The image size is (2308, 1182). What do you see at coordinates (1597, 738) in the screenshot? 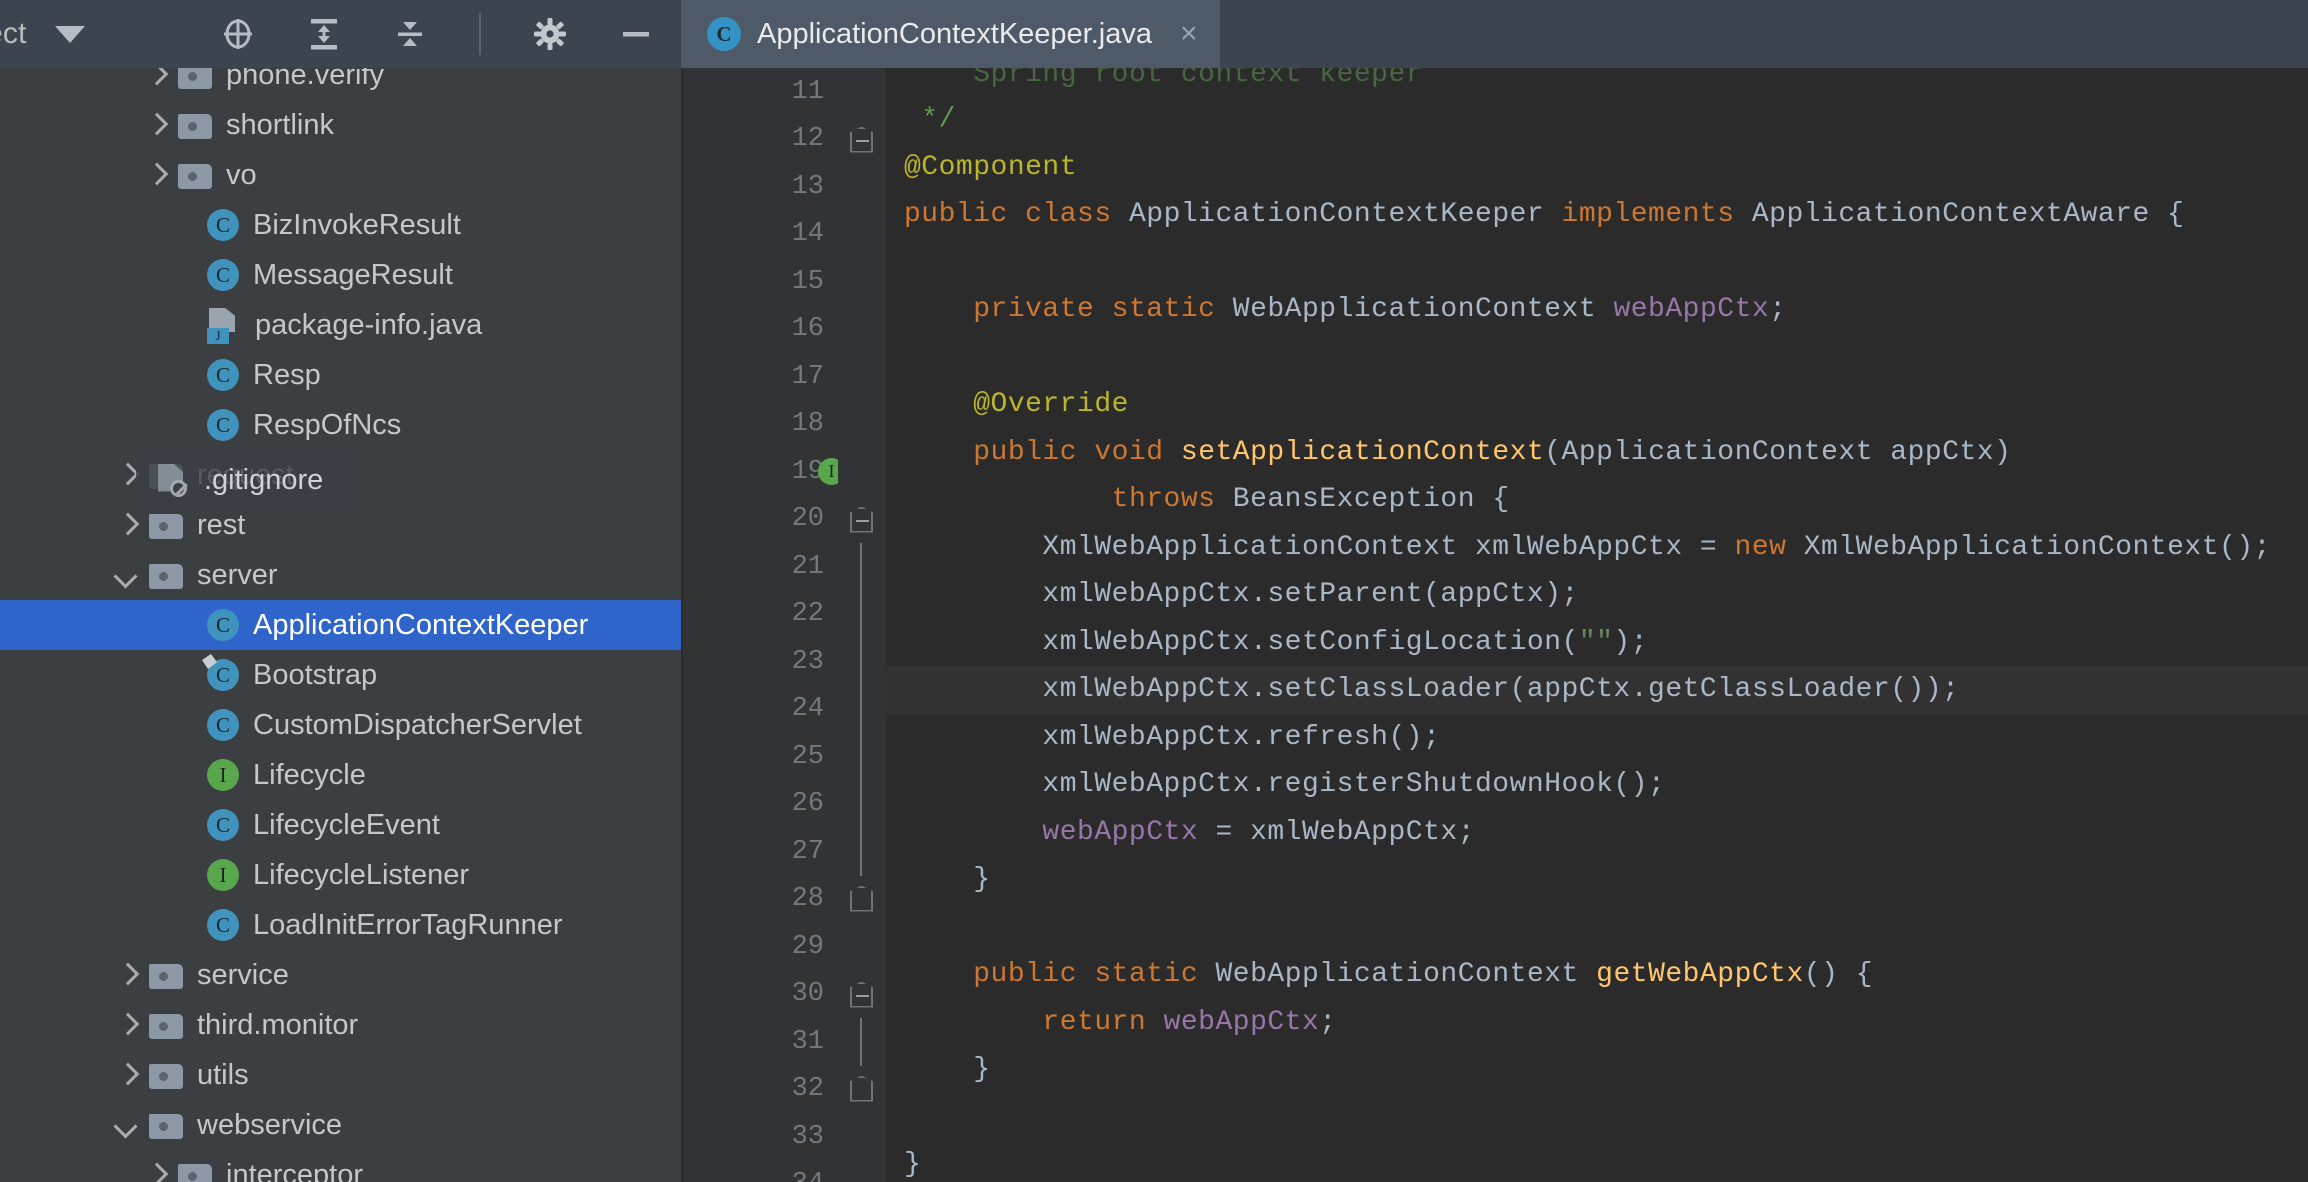
I see `code-line: xmlWebAppCtx.refresh();` at bounding box center [1597, 738].